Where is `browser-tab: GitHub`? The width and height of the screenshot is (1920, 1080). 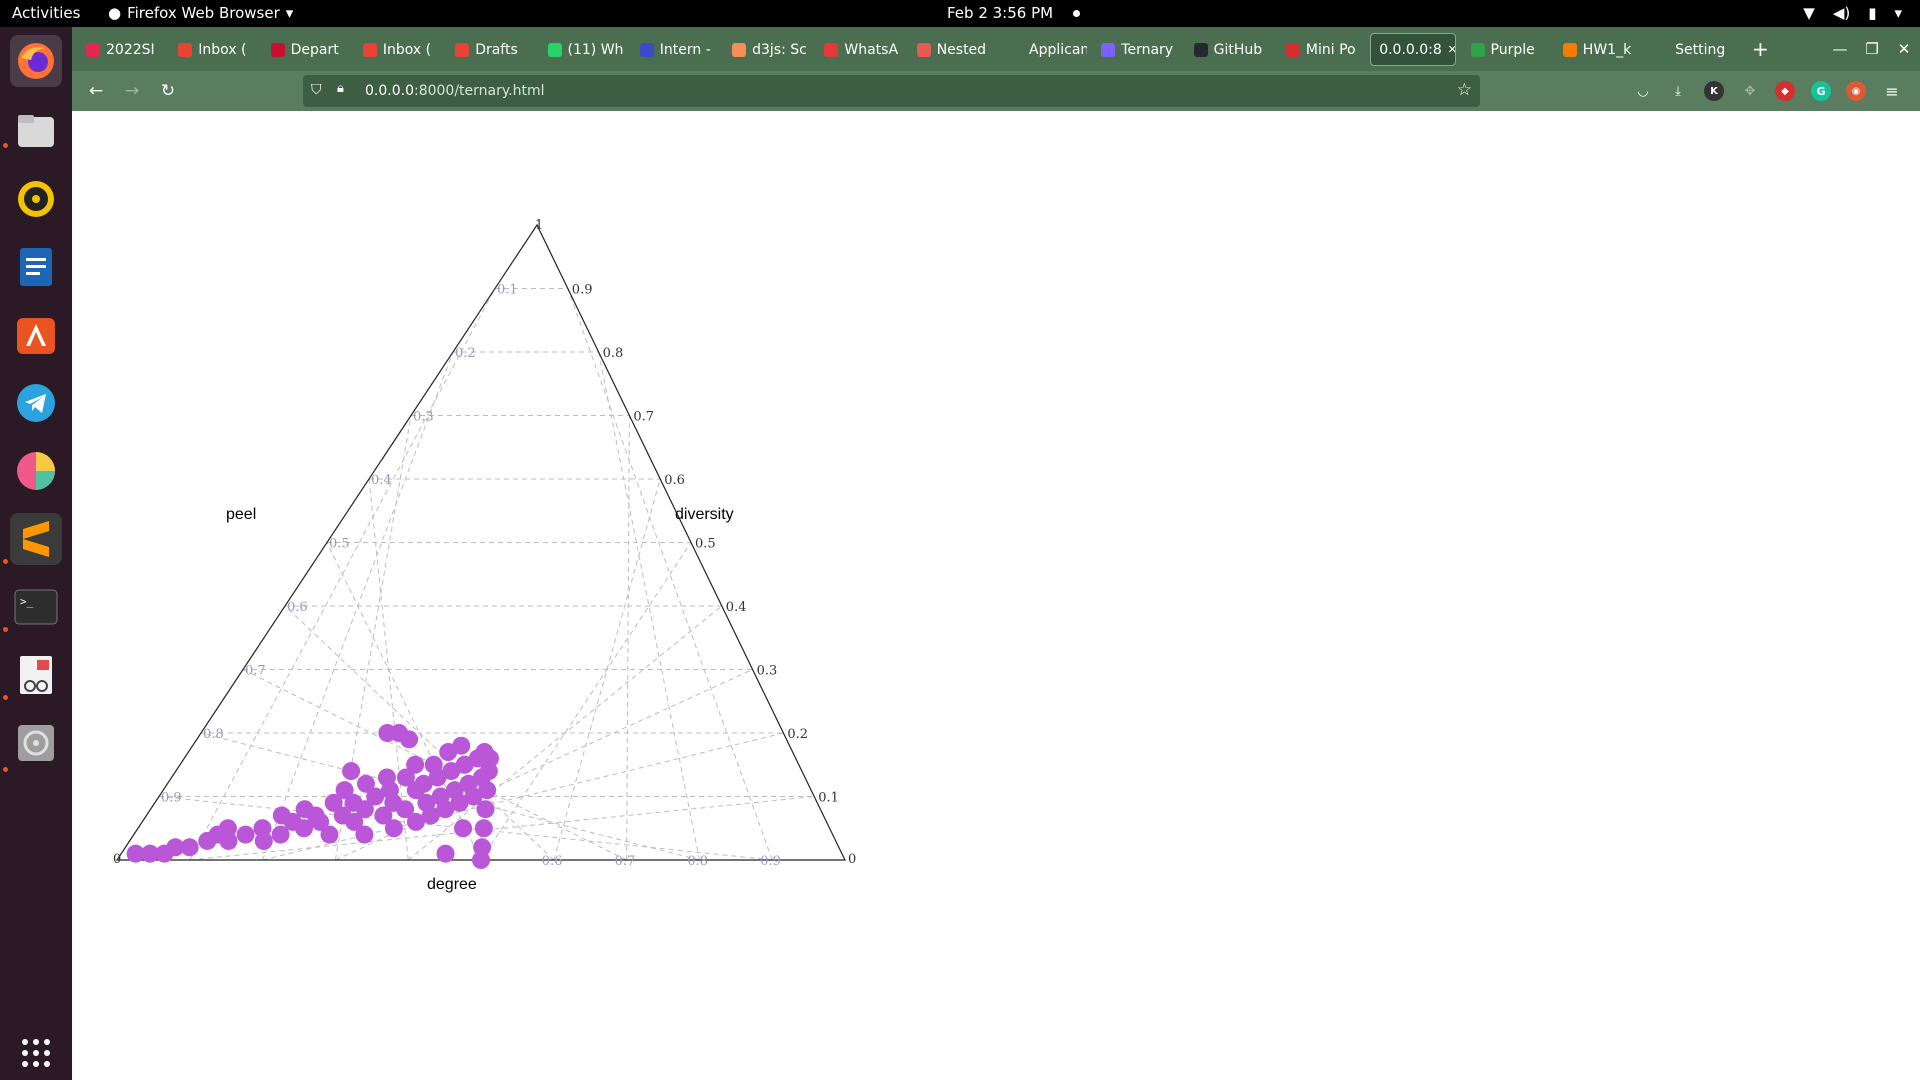 browser-tab: GitHub is located at coordinates (1229, 49).